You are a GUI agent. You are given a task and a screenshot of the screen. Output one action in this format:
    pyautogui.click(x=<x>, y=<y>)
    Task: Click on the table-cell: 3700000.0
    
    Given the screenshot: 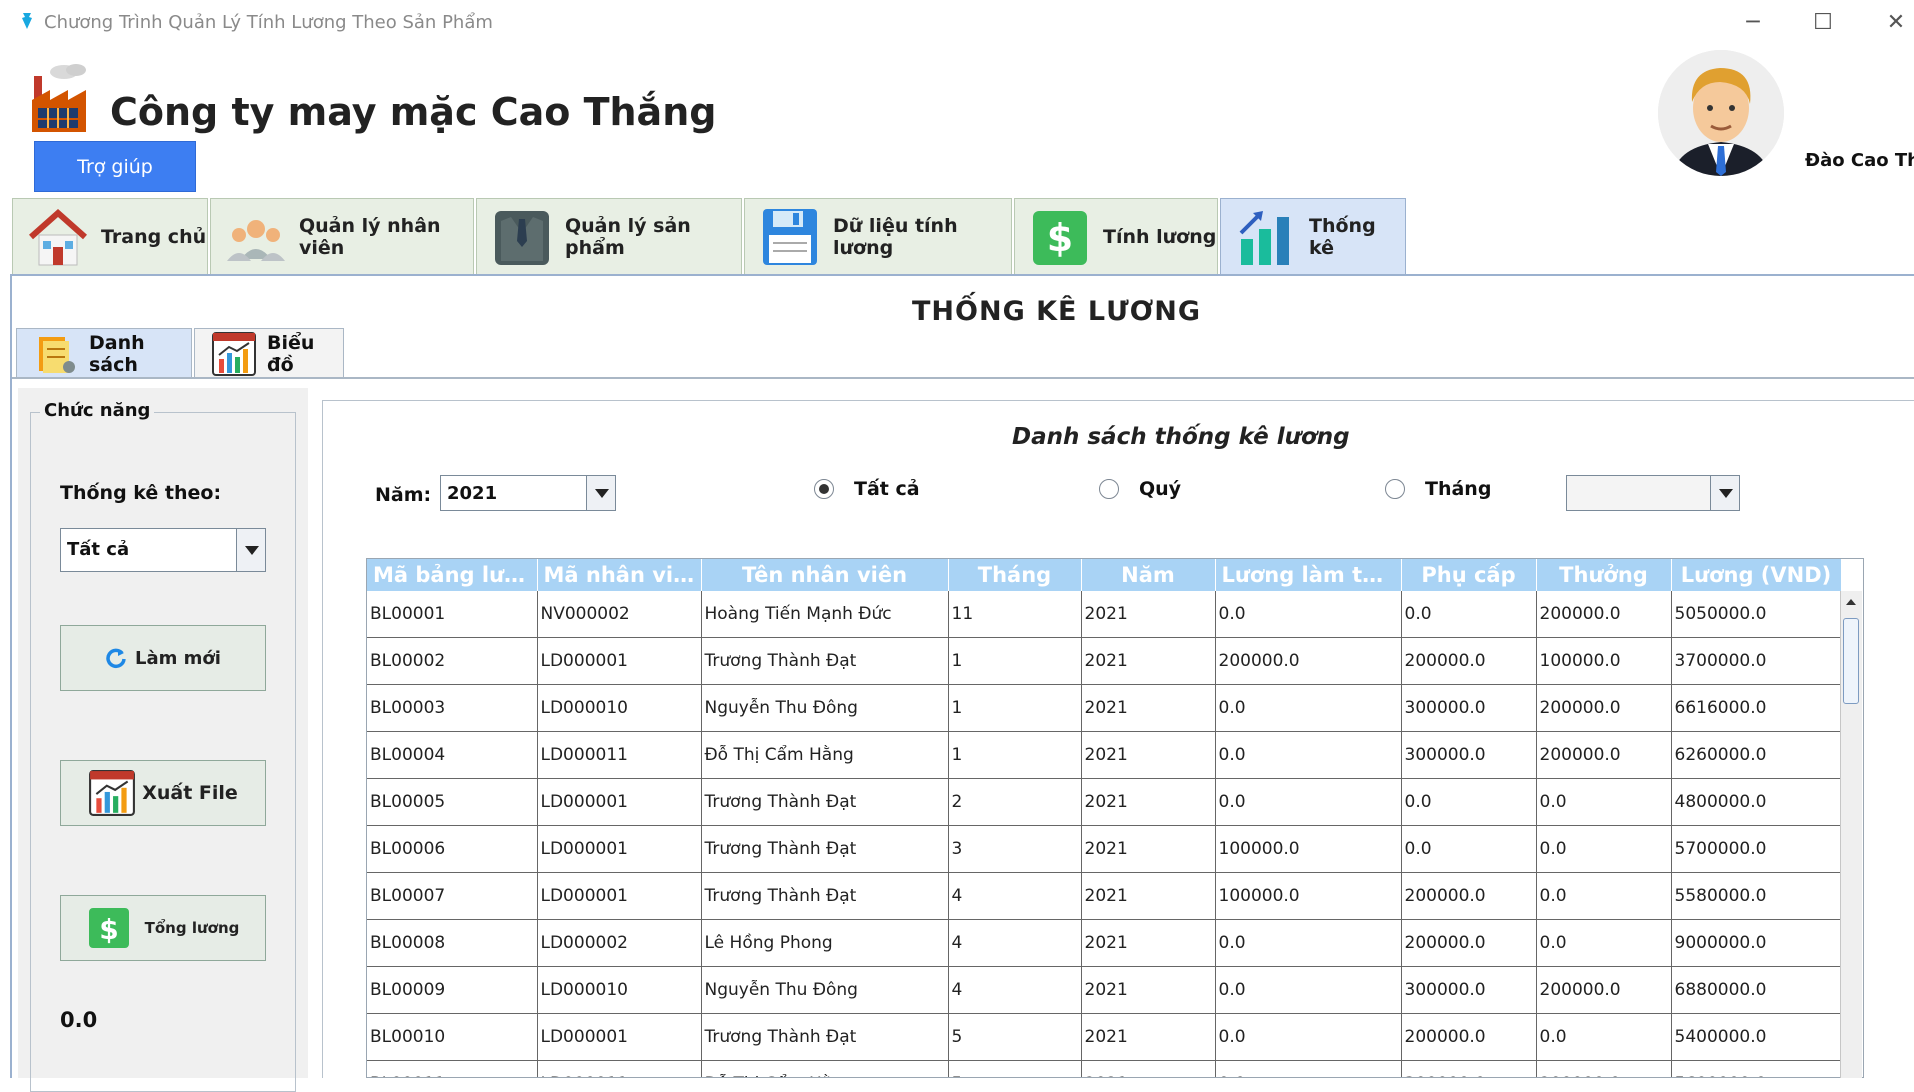 What is the action you would take?
    pyautogui.click(x=1756, y=661)
    